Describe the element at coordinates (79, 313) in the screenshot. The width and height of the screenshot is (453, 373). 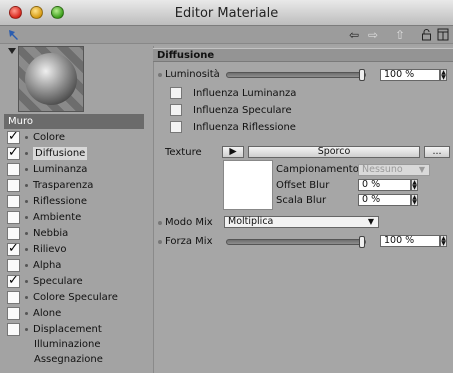
I see `channel-item-alone: Alone` at that location.